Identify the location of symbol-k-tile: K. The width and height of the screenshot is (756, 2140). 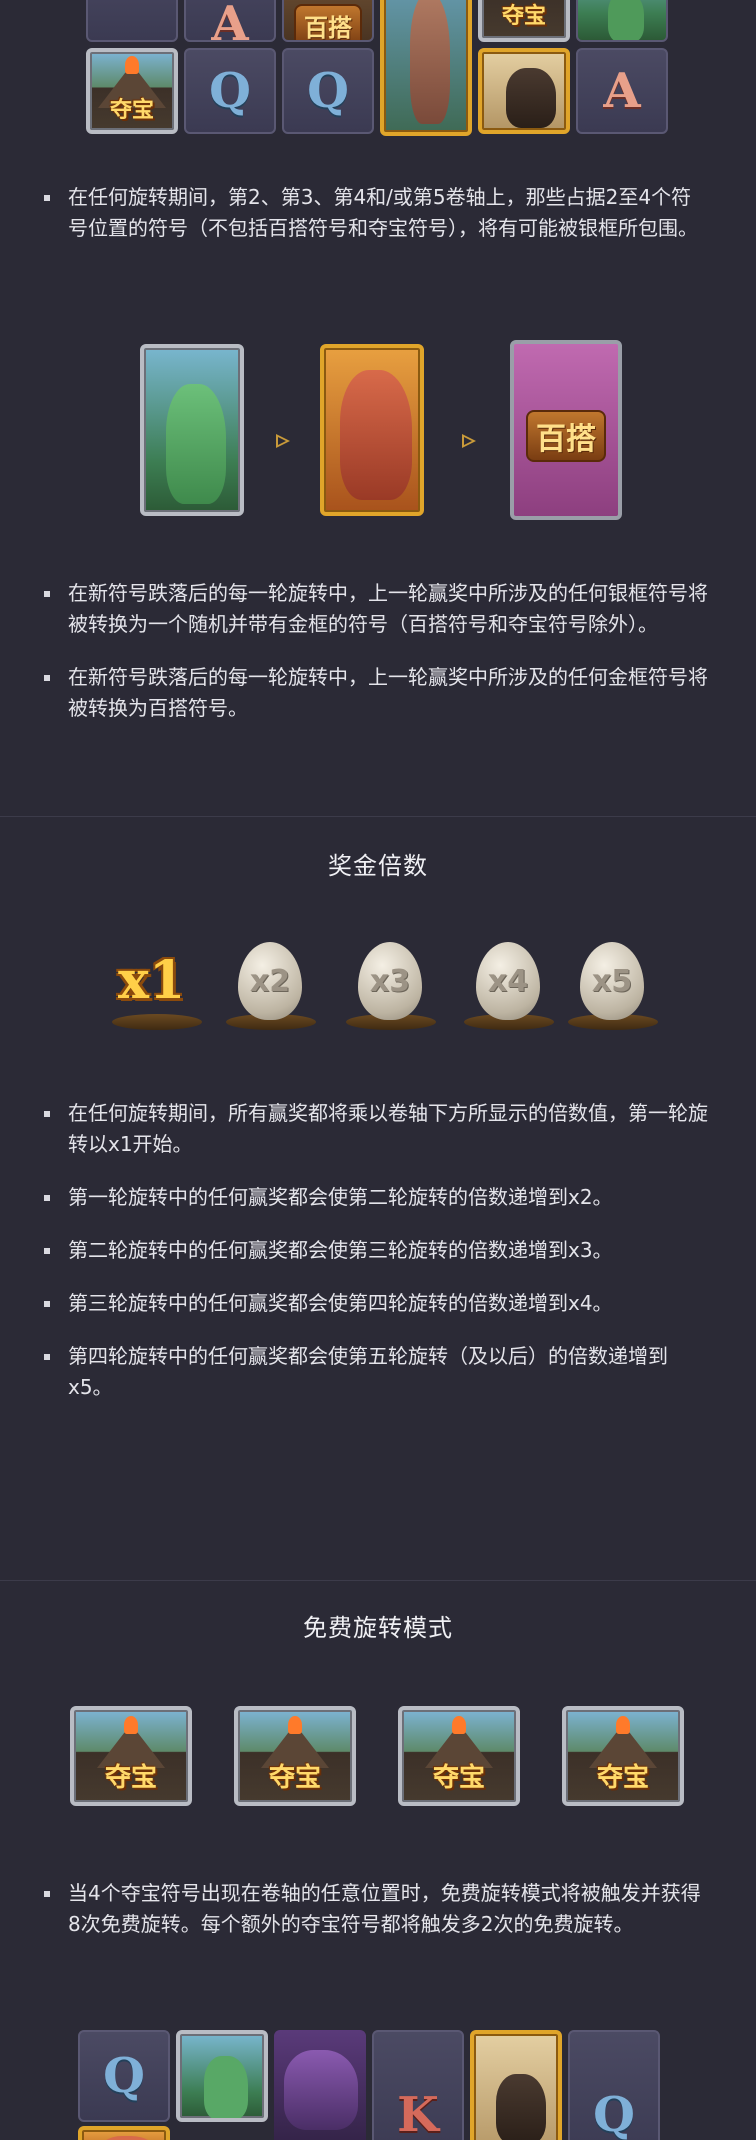
(418, 2085).